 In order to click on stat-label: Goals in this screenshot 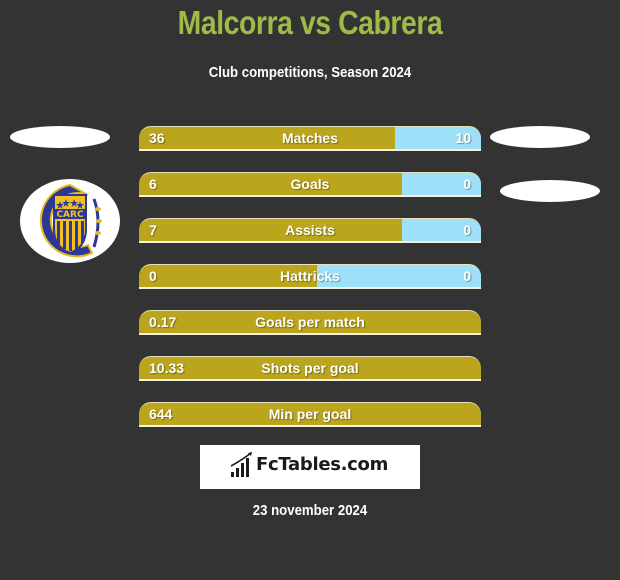, I will do `click(310, 184)`.